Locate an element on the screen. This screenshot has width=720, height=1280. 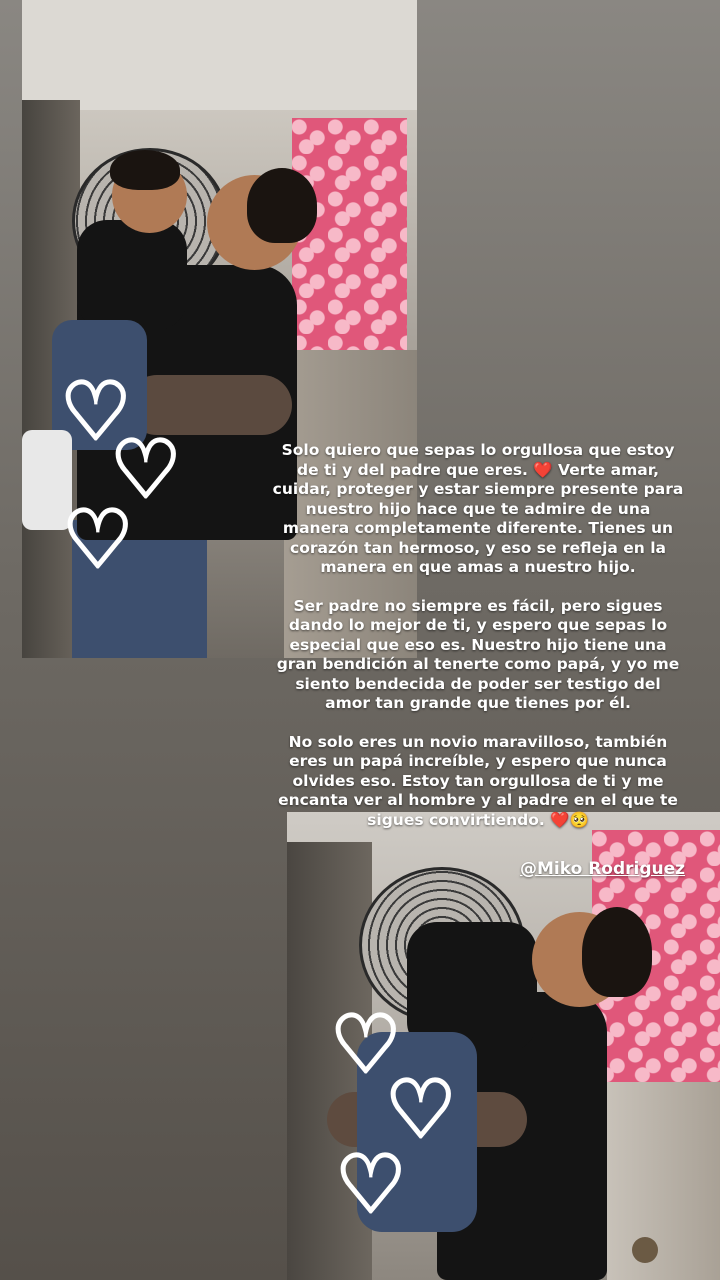
son-hair is located at coordinates (145, 170).